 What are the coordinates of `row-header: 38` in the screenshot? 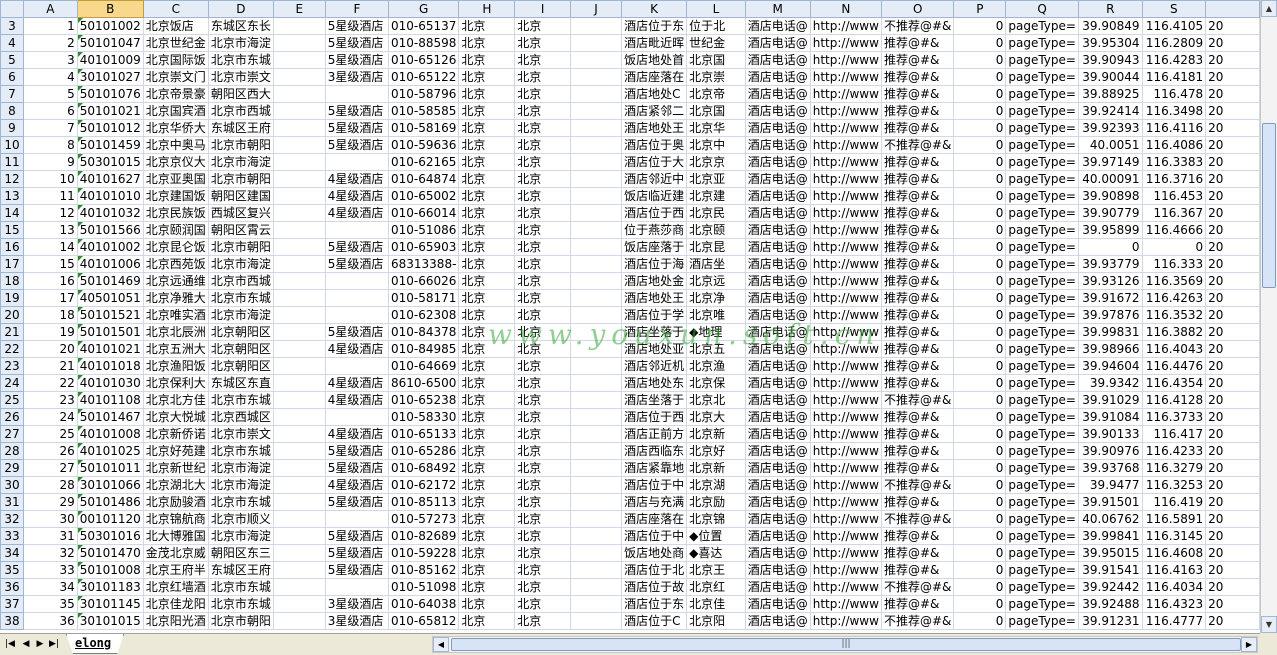 It's located at (12, 621).